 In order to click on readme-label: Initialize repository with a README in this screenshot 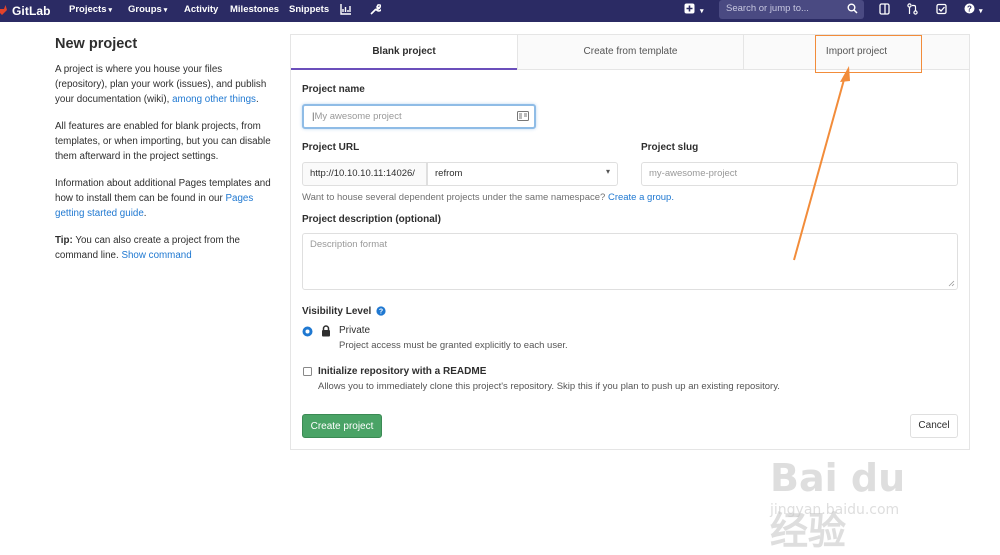, I will do `click(402, 371)`.